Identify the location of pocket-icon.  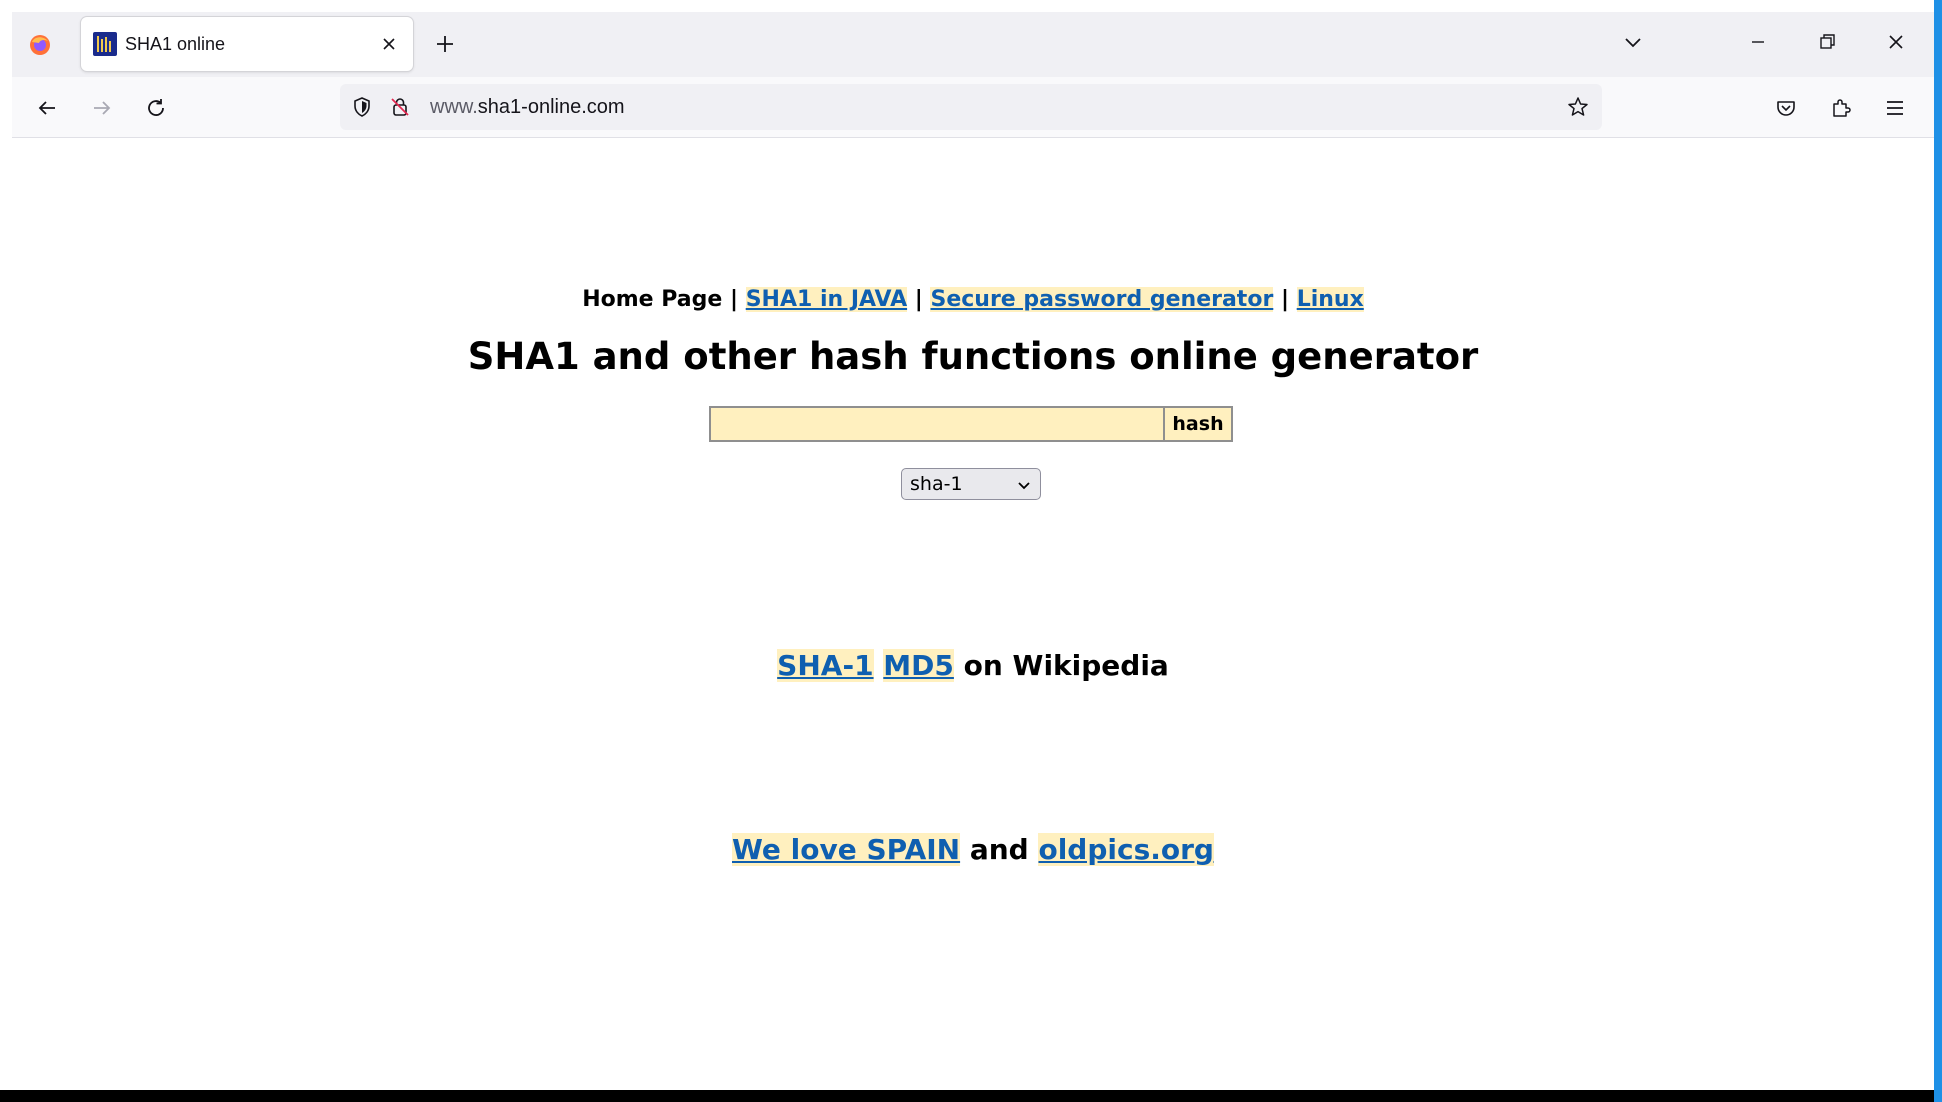
(1786, 108).